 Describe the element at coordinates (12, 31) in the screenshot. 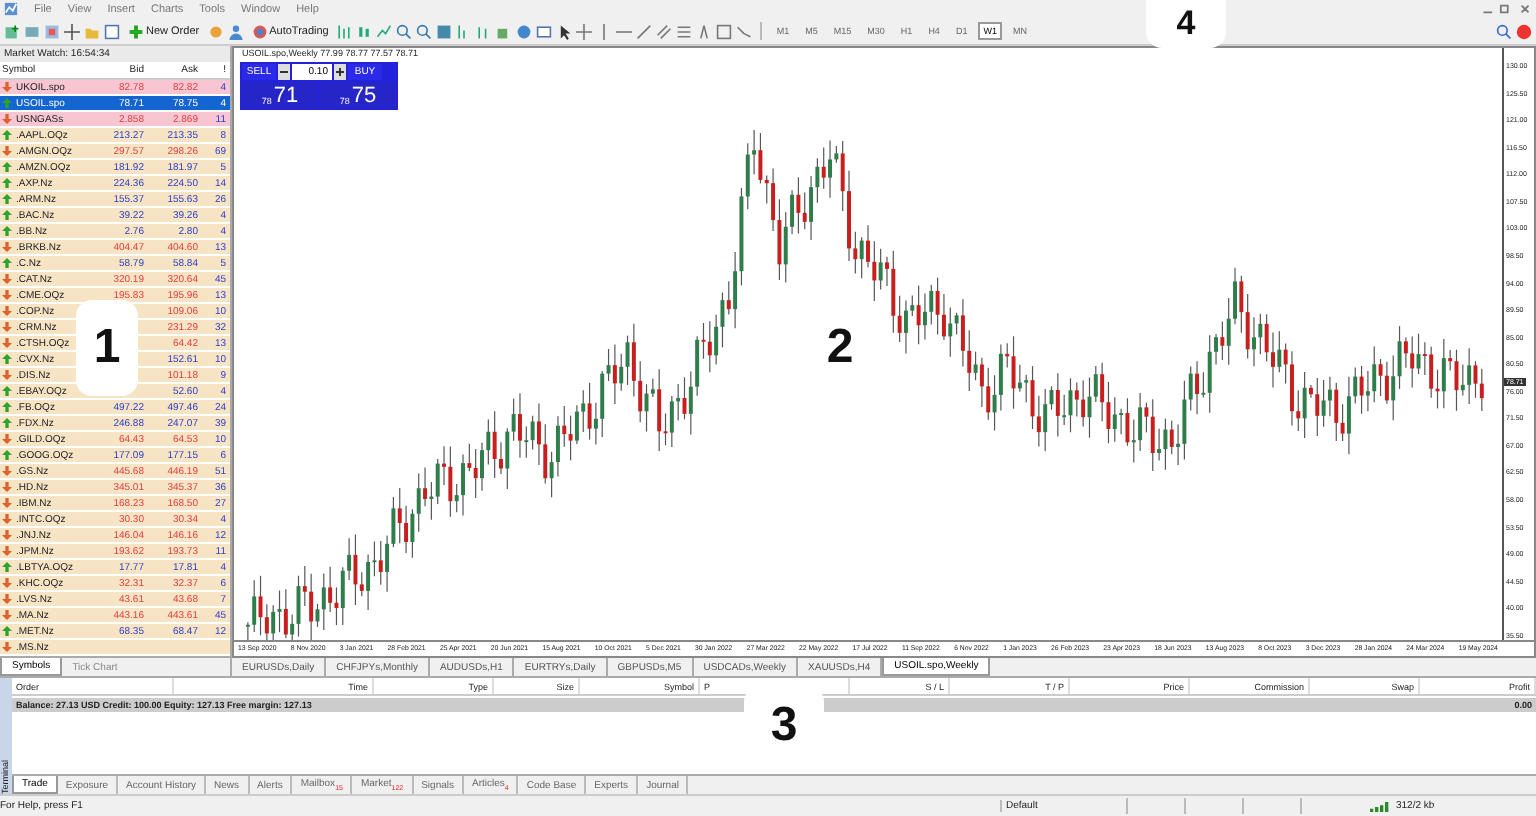

I see `new-chart-icon` at that location.